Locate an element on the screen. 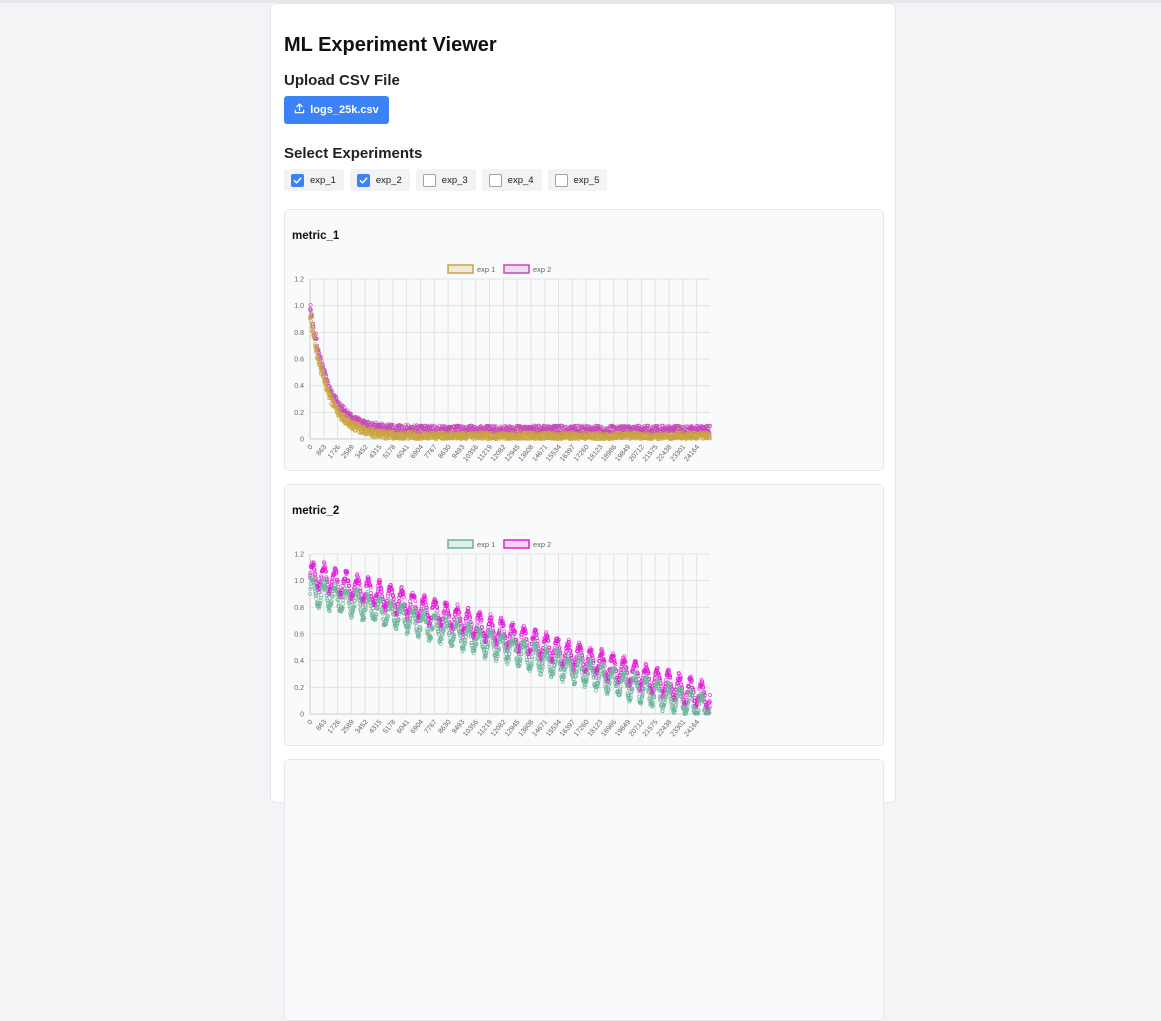 The height and width of the screenshot is (1021, 1161). experiments-heading: Select Experiments is located at coordinates (353, 153).